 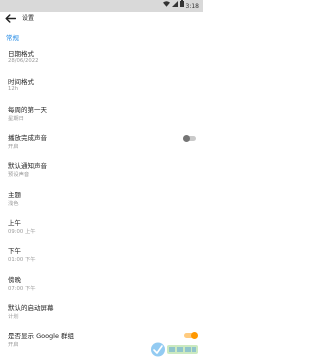 I want to click on back-button, so click(x=10, y=19).